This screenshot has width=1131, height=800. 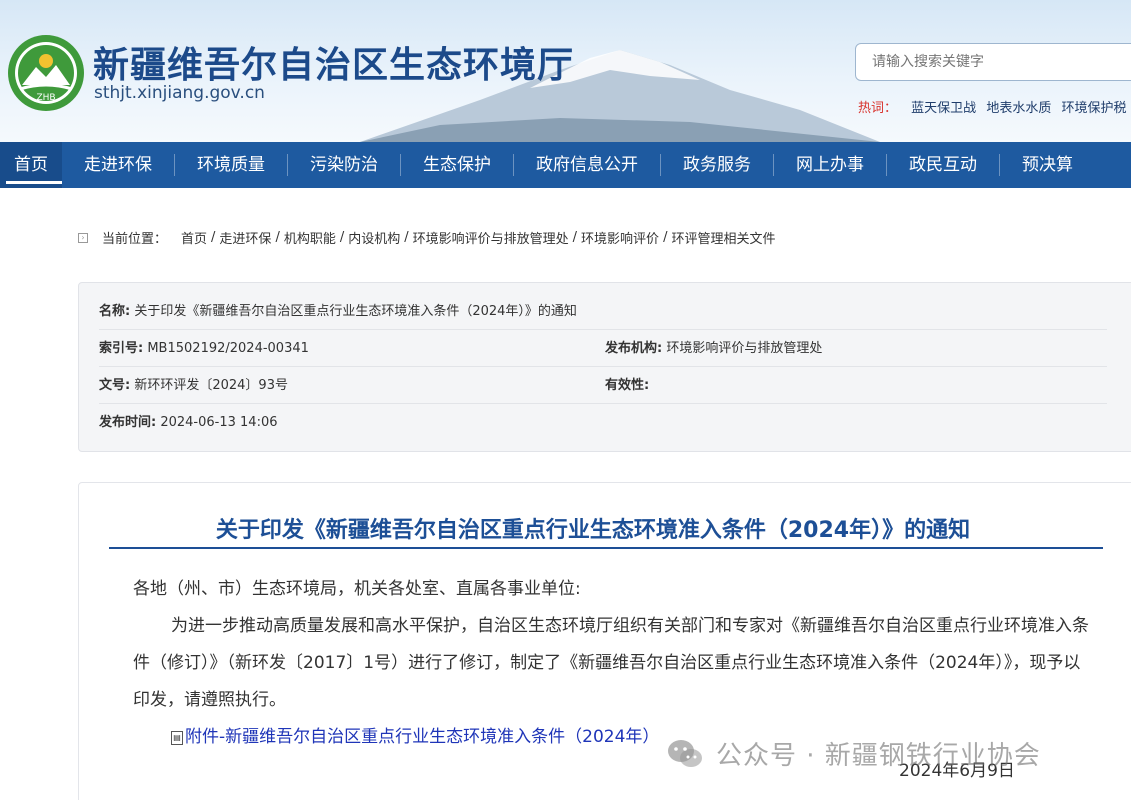 I want to click on nav-item-budget: 预决算, so click(x=1047, y=165).